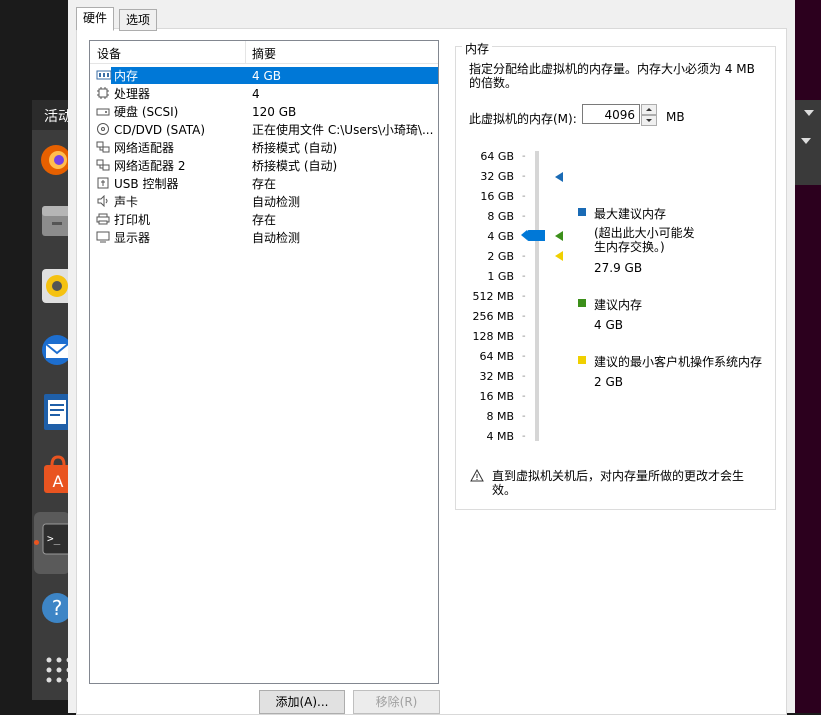 Image resolution: width=821 pixels, height=715 pixels. What do you see at coordinates (58, 481) in the screenshot?
I see `svg-text: A` at bounding box center [58, 481].